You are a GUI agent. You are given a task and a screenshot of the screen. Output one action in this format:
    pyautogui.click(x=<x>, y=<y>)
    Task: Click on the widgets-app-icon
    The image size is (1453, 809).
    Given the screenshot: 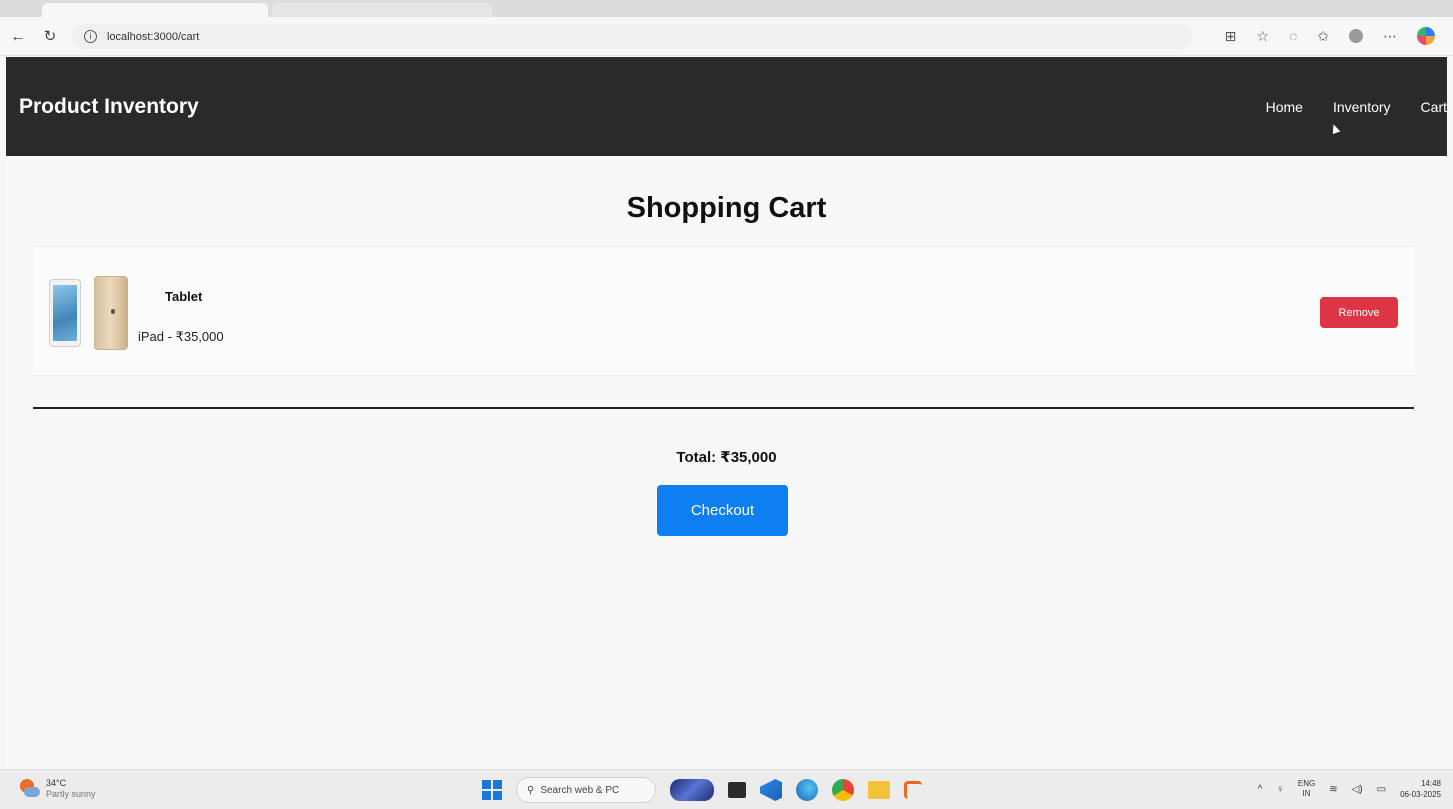 What is the action you would take?
    pyautogui.click(x=692, y=790)
    